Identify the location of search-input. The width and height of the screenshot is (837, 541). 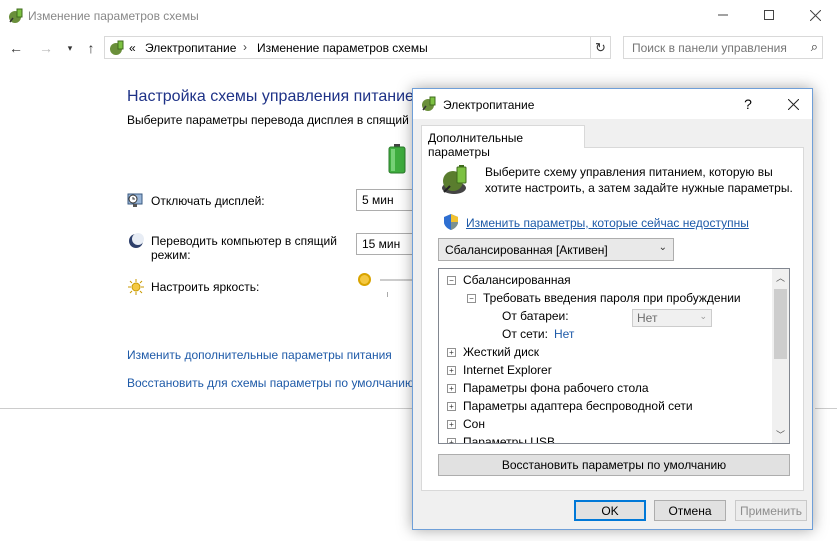
(713, 47).